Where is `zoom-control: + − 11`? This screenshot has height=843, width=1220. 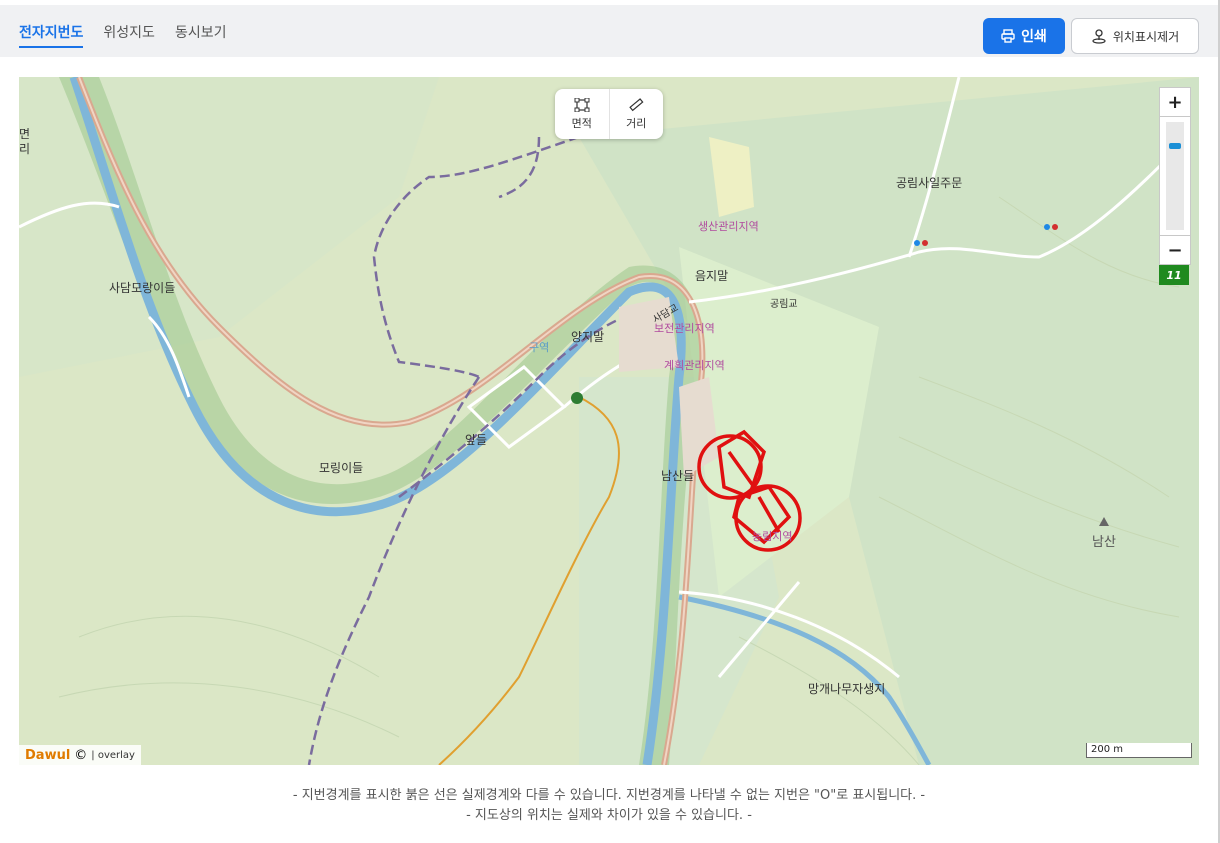
zoom-control: + − 11 is located at coordinates (1175, 186).